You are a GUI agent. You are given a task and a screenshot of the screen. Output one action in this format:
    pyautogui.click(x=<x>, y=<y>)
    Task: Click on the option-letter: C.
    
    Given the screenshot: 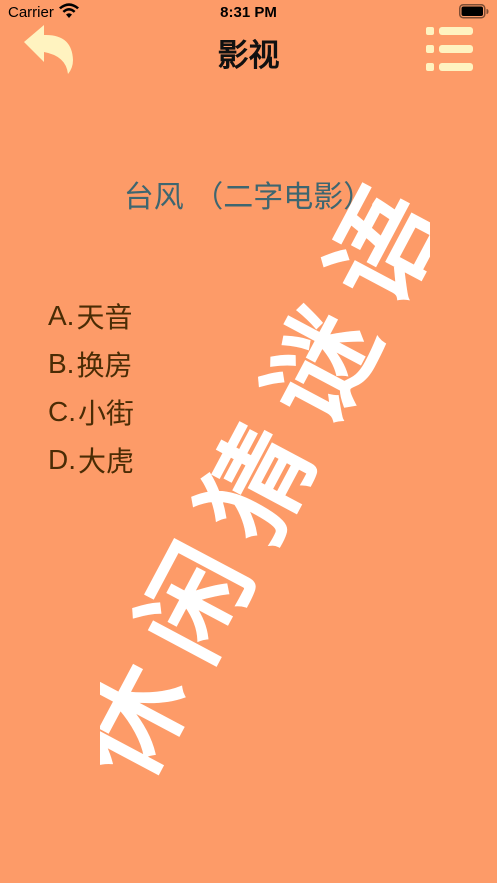 What is the action you would take?
    pyautogui.click(x=62, y=411)
    